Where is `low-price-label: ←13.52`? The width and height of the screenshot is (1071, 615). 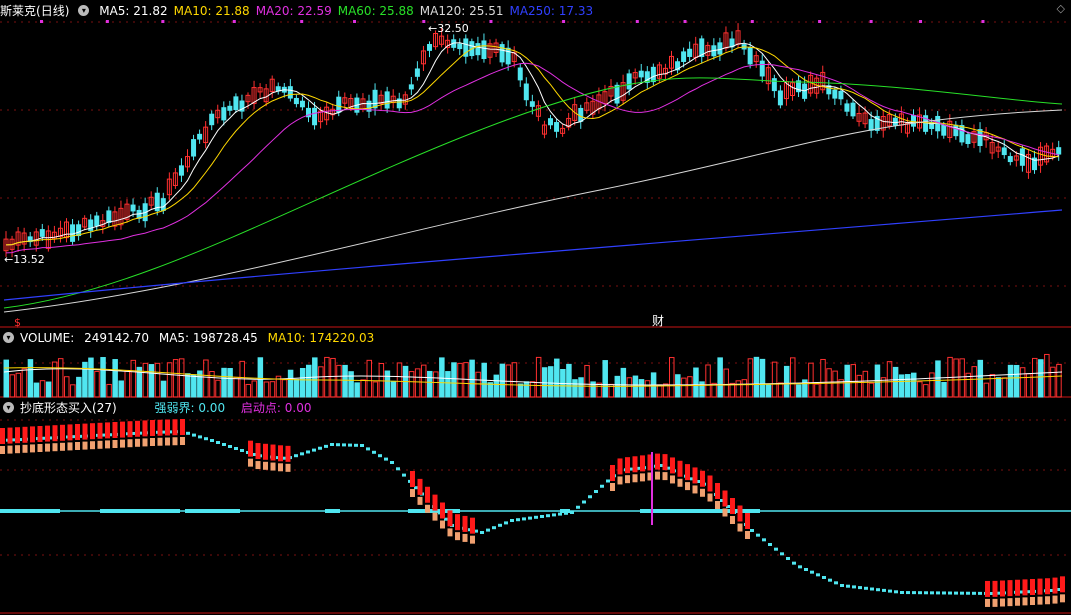
low-price-label: ←13.52 is located at coordinates (24, 259).